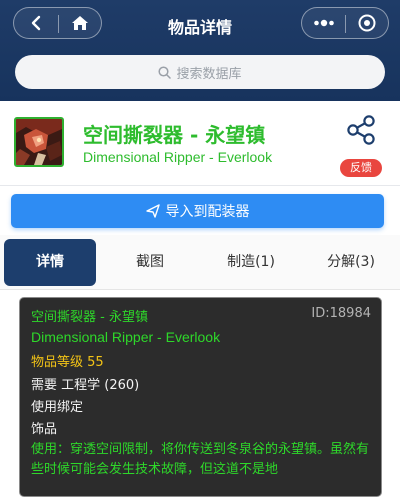 This screenshot has height=497, width=400. Describe the element at coordinates (150, 262) in the screenshot. I see `tab-screenshots: 截图` at that location.